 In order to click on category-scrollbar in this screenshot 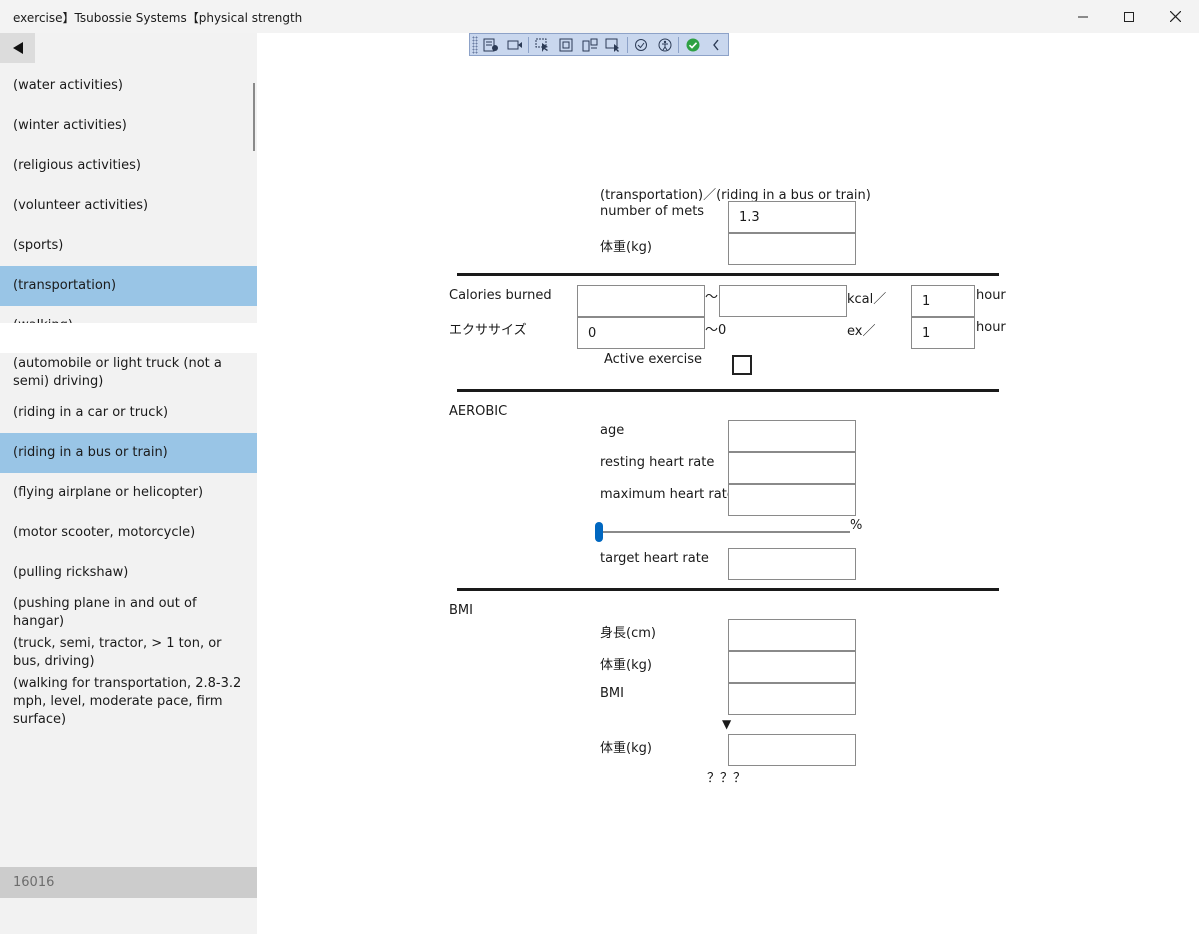, I will do `click(254, 117)`.